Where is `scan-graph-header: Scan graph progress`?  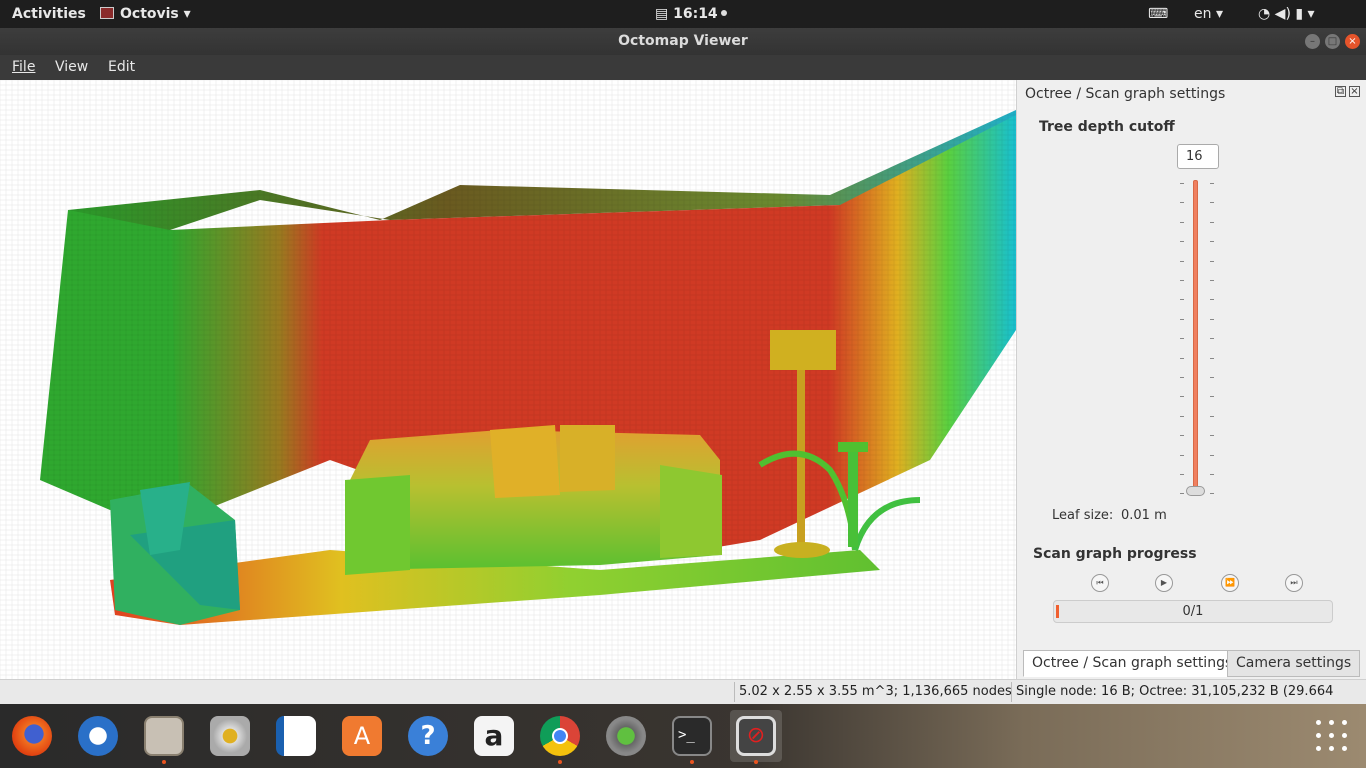
scan-graph-header: Scan graph progress is located at coordinates (1115, 554).